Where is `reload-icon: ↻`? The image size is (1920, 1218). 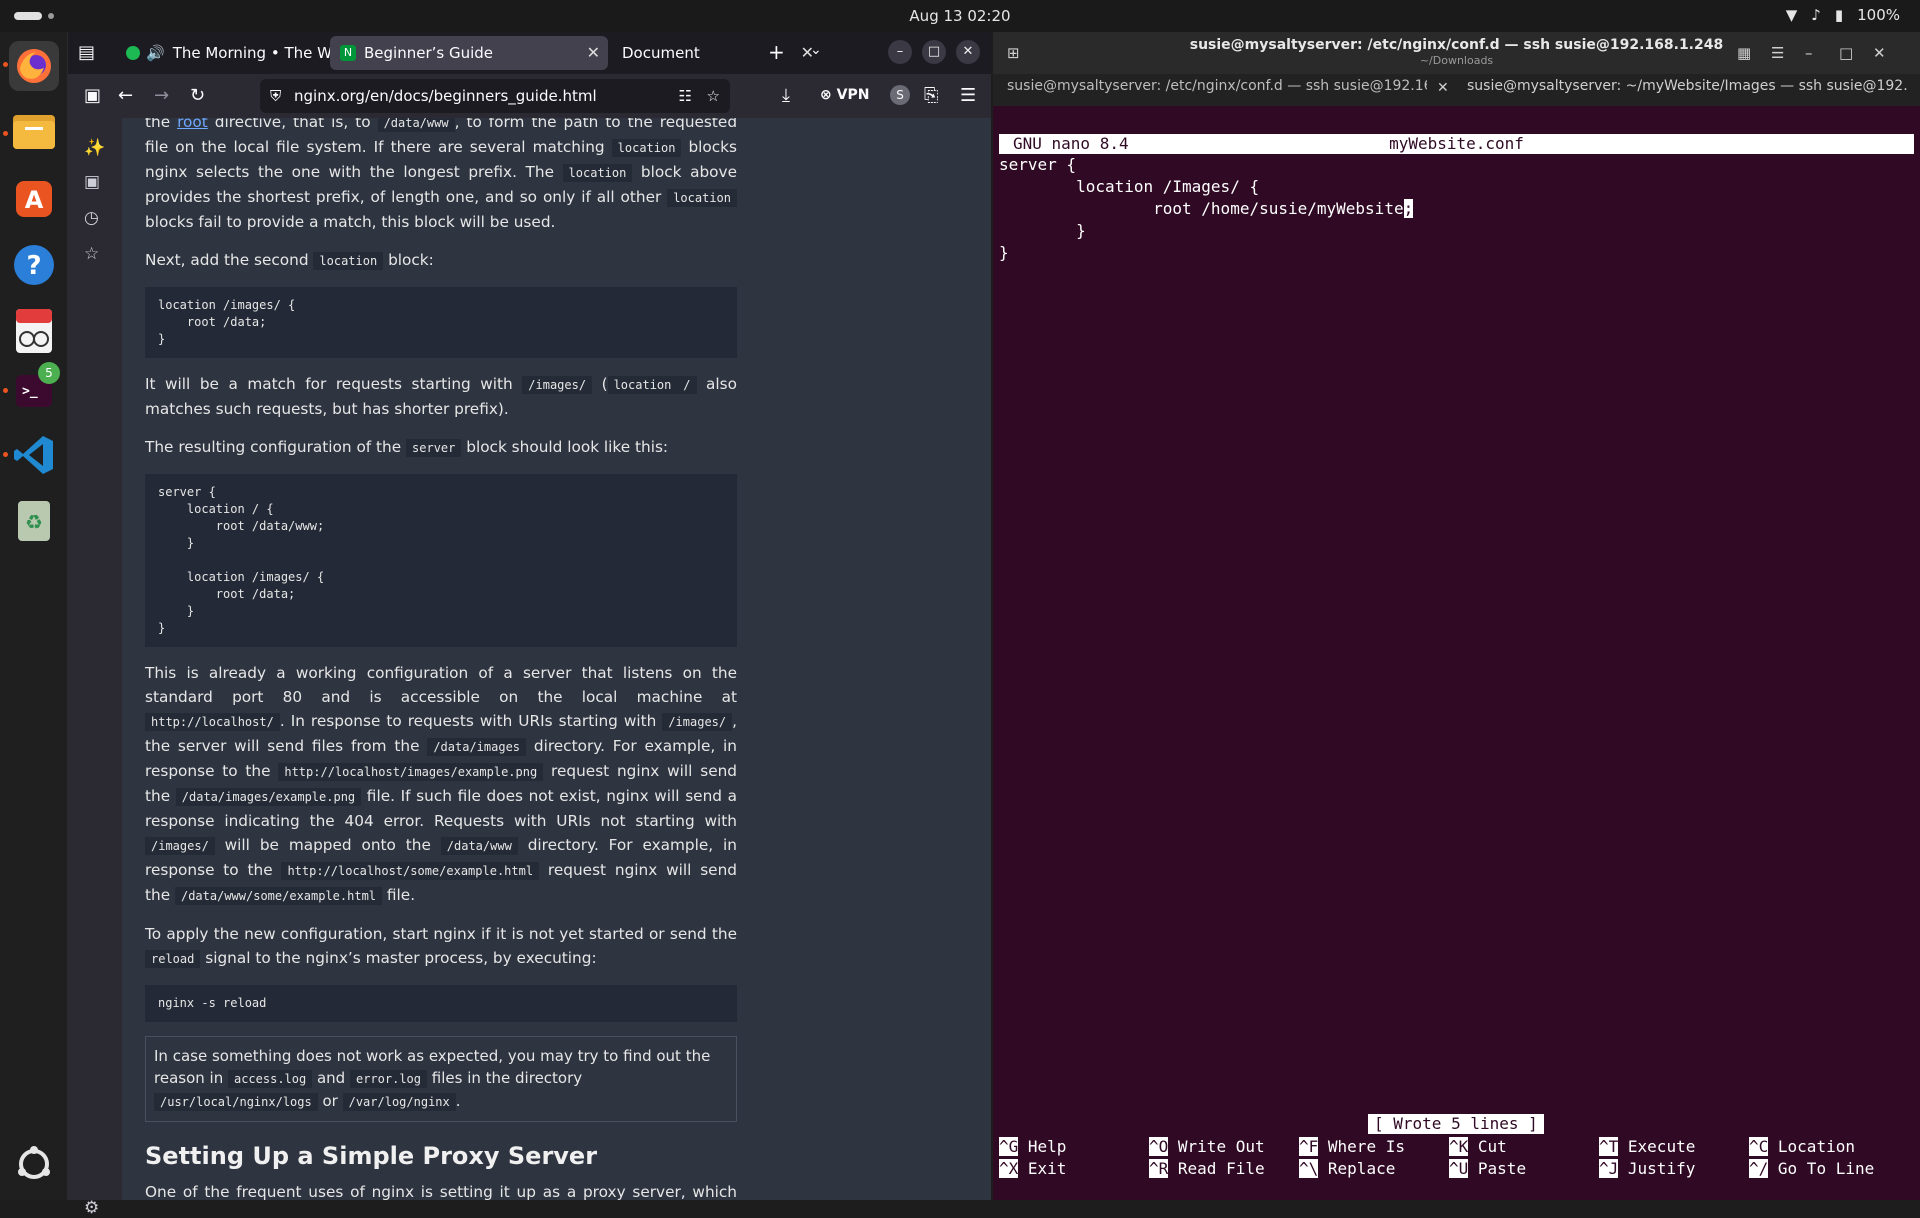
reload-icon: ↻ is located at coordinates (197, 95).